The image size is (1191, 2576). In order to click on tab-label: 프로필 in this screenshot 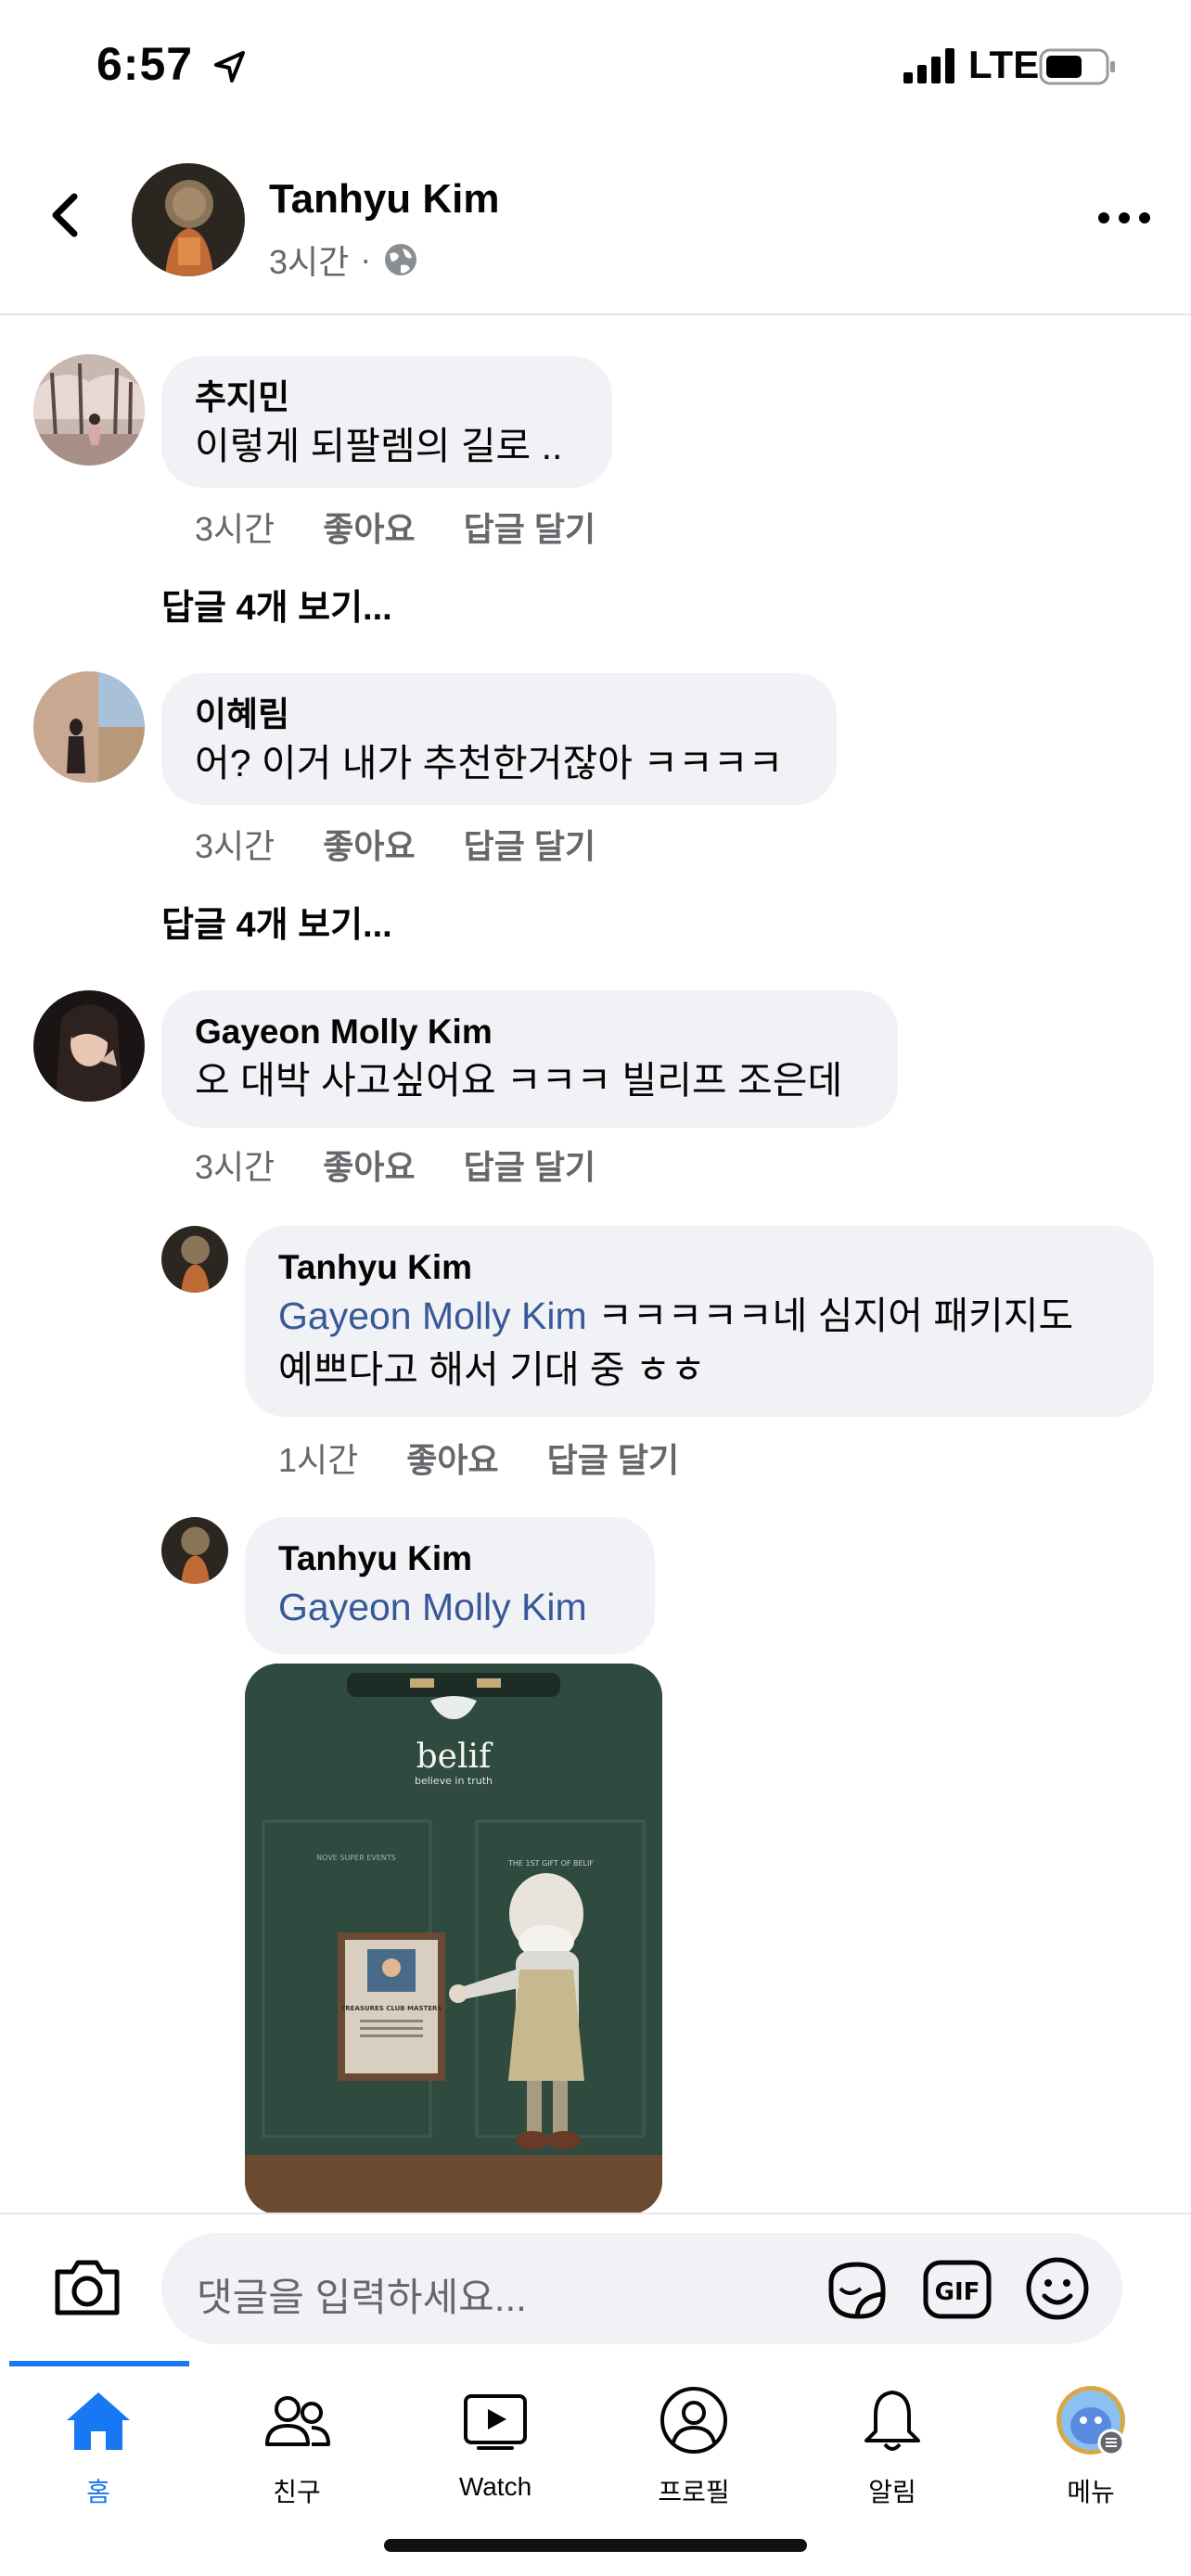, I will do `click(694, 2492)`.